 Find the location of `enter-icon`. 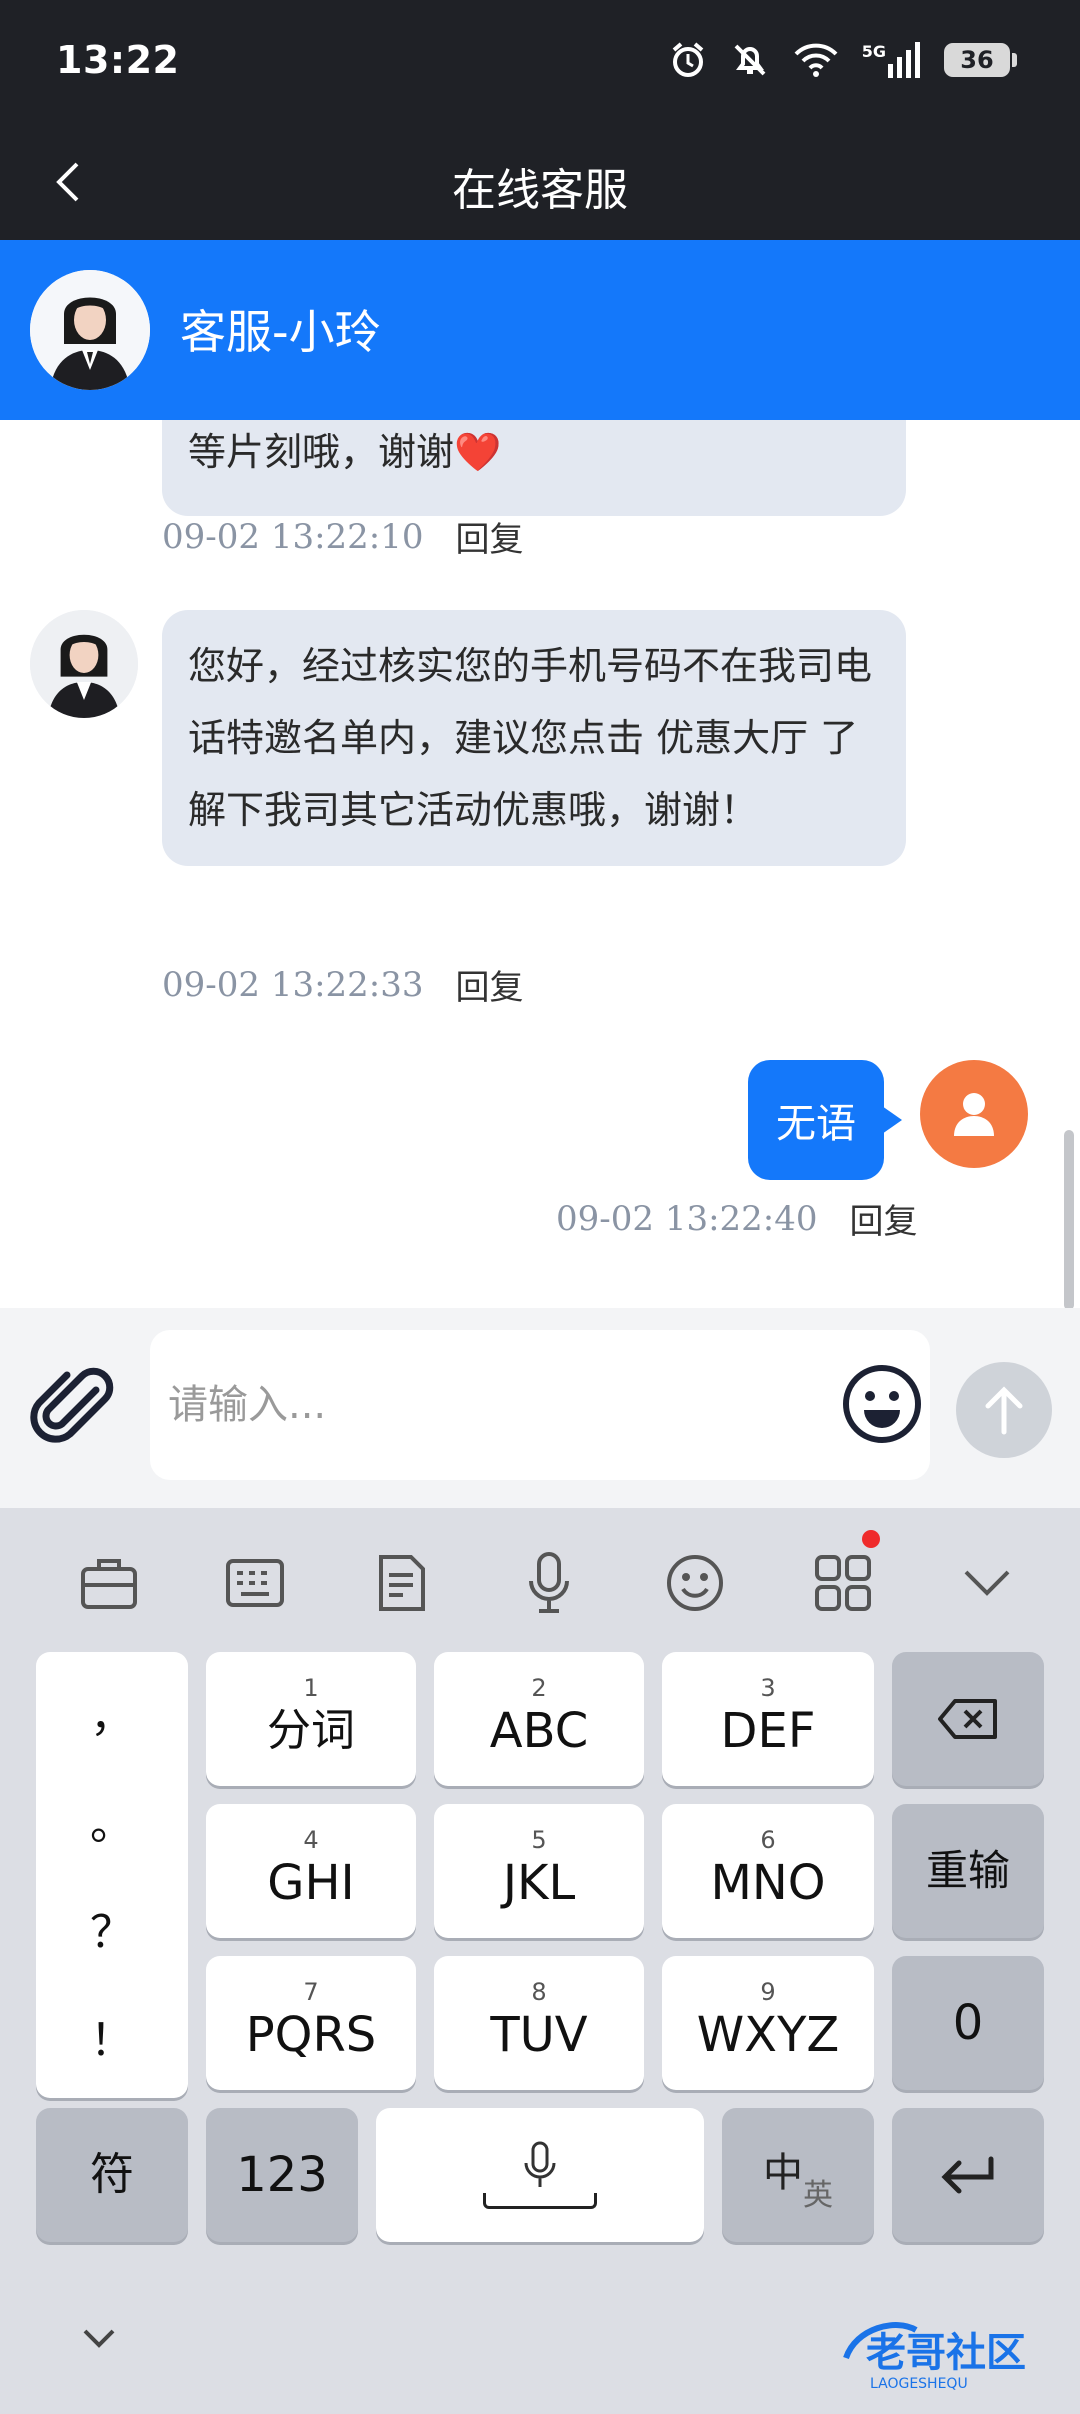

enter-icon is located at coordinates (967, 2175).